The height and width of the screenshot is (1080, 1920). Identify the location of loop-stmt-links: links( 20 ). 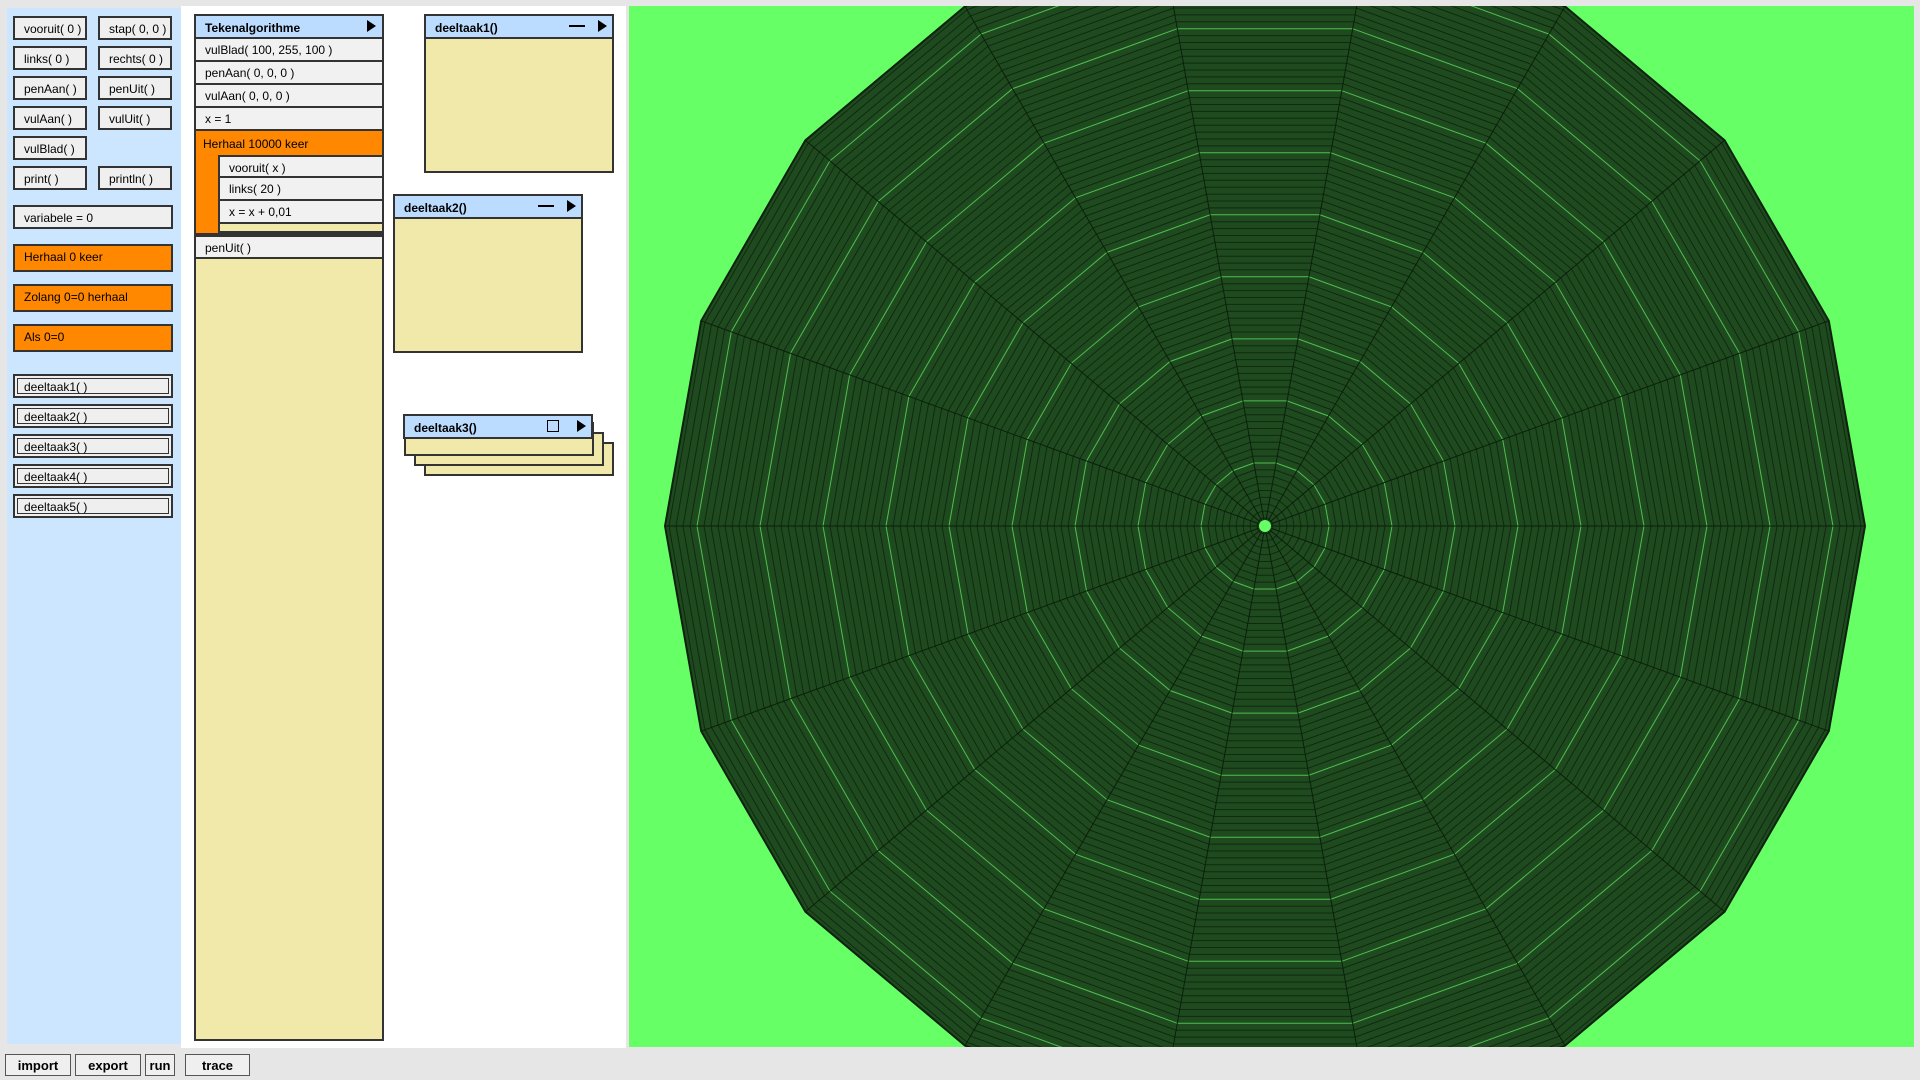
(301, 189).